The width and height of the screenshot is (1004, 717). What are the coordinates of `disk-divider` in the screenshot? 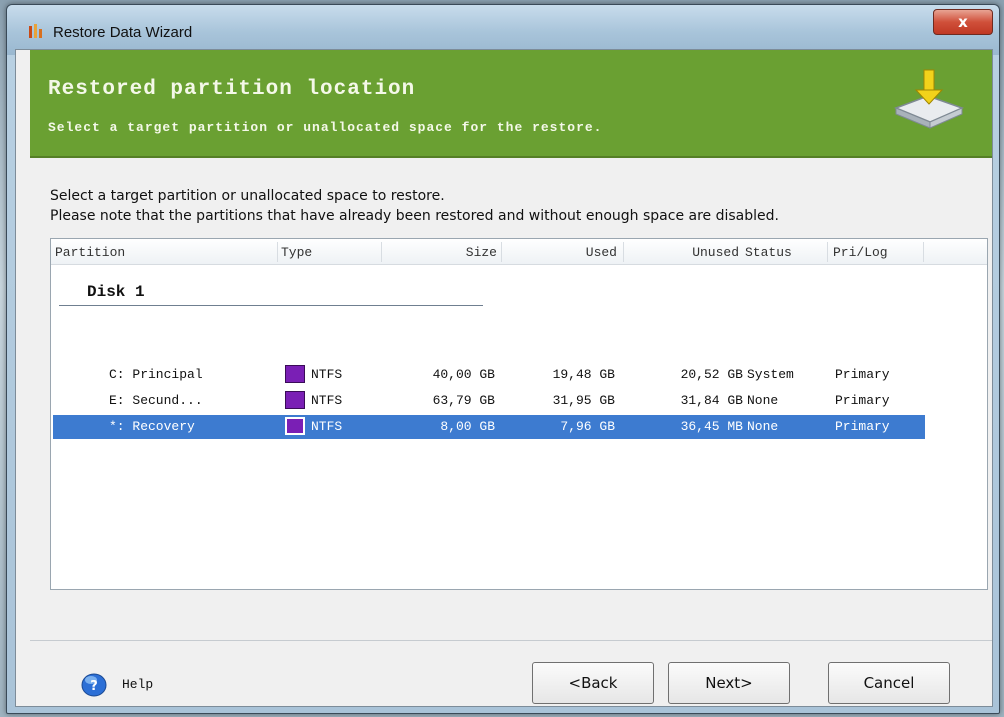 It's located at (271, 305).